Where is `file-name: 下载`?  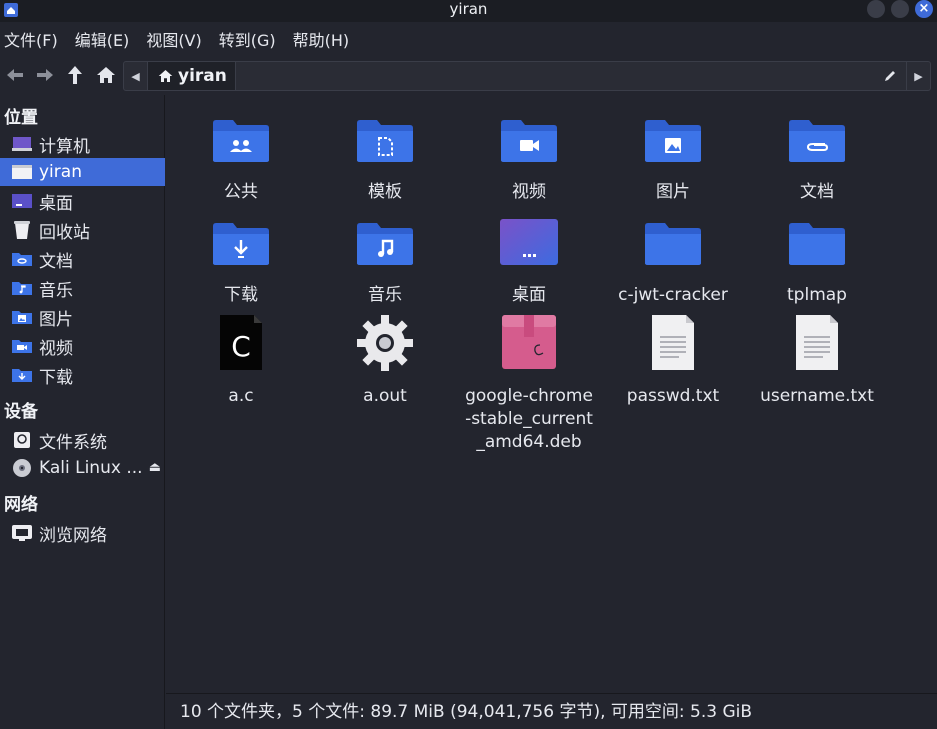
file-name: 下载 is located at coordinates (241, 295).